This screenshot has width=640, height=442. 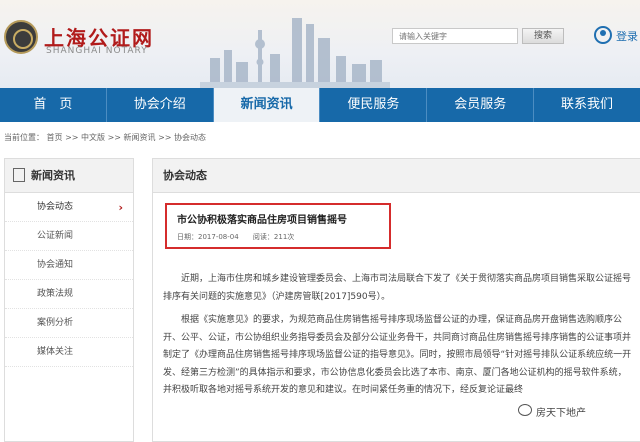 What do you see at coordinates (295, 53) in the screenshot?
I see `city-skyline-image` at bounding box center [295, 53].